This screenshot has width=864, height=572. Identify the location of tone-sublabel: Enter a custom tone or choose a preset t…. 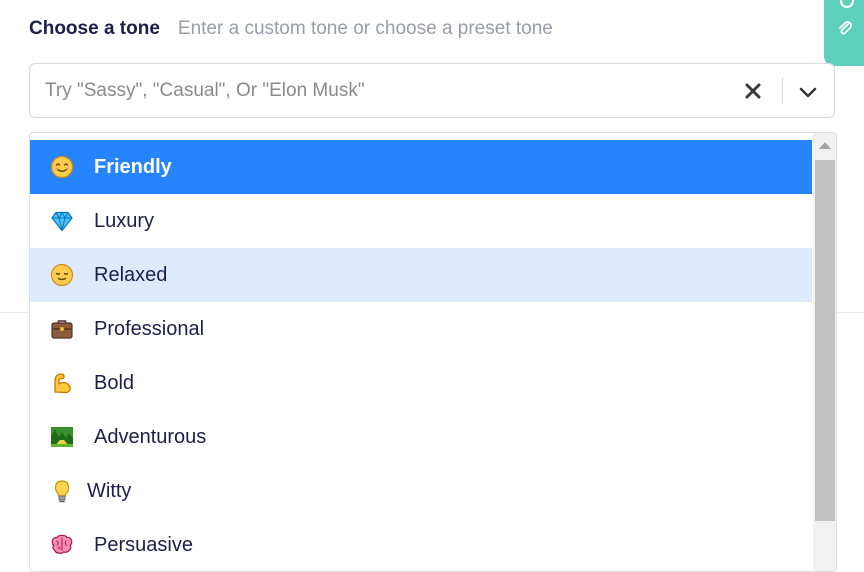
(365, 28).